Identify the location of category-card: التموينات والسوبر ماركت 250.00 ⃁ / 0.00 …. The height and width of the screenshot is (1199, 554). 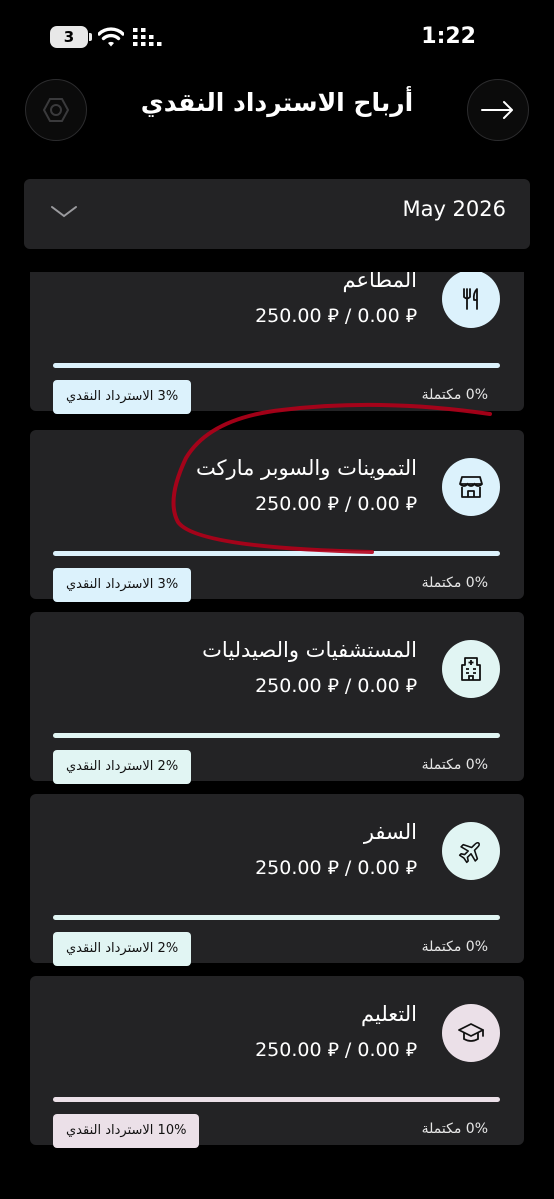
(277, 516).